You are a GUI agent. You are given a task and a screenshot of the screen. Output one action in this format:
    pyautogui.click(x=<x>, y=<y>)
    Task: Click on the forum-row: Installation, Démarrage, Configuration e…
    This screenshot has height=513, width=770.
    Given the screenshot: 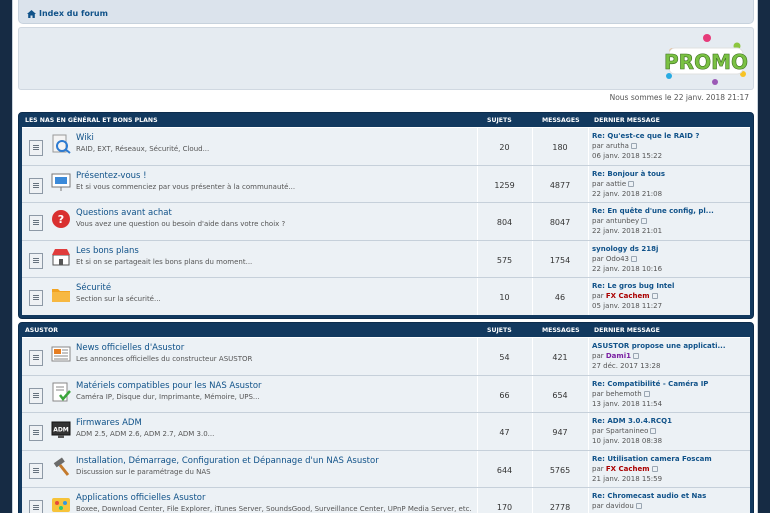 What is the action you would take?
    pyautogui.click(x=386, y=468)
    